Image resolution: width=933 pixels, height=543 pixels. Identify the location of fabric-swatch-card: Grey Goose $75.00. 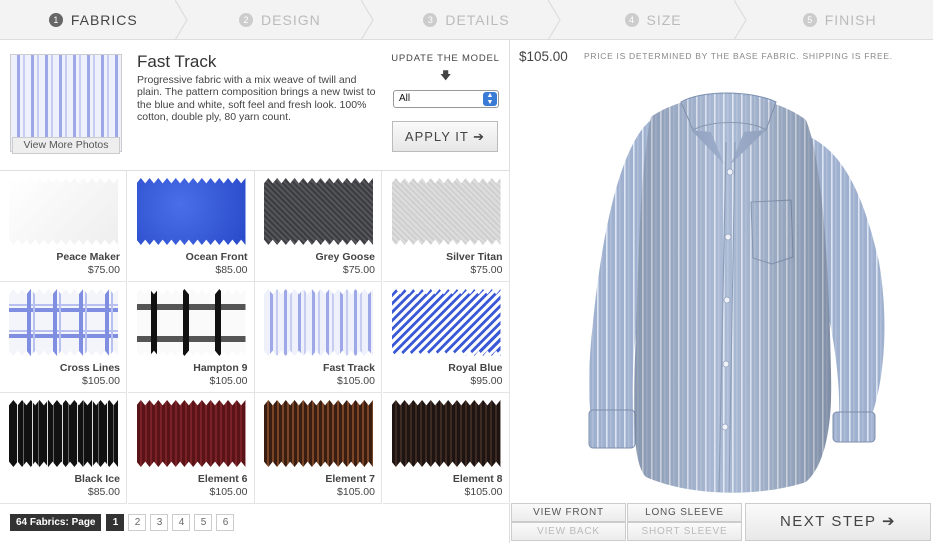
(318, 226).